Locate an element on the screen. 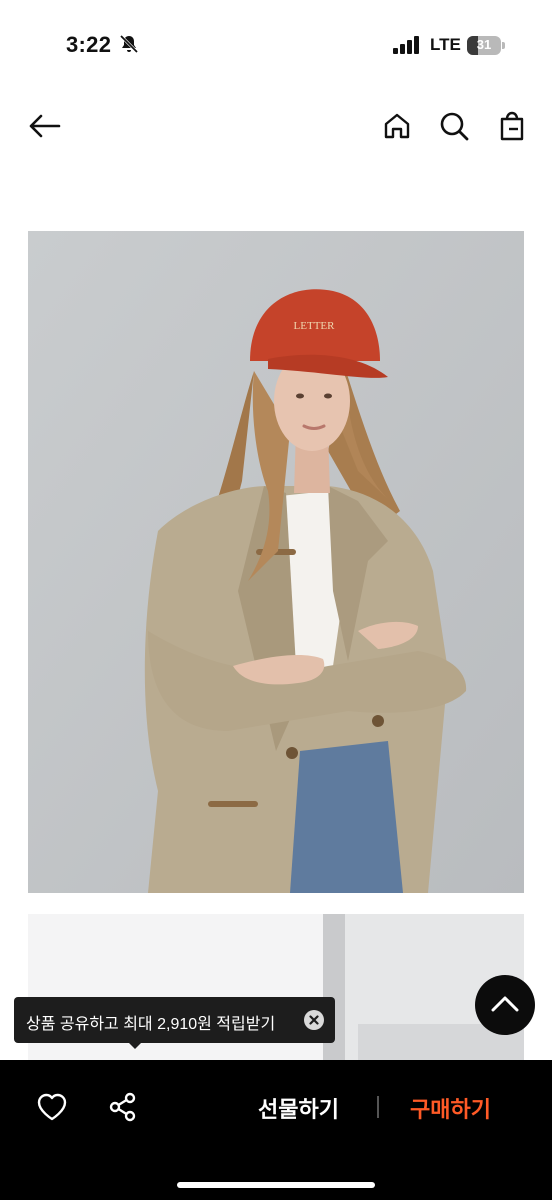 The height and width of the screenshot is (1200, 552). share-reward-tooltip: 상품 공유하고 최대 2,910원 적립받기 is located at coordinates (174, 1023).